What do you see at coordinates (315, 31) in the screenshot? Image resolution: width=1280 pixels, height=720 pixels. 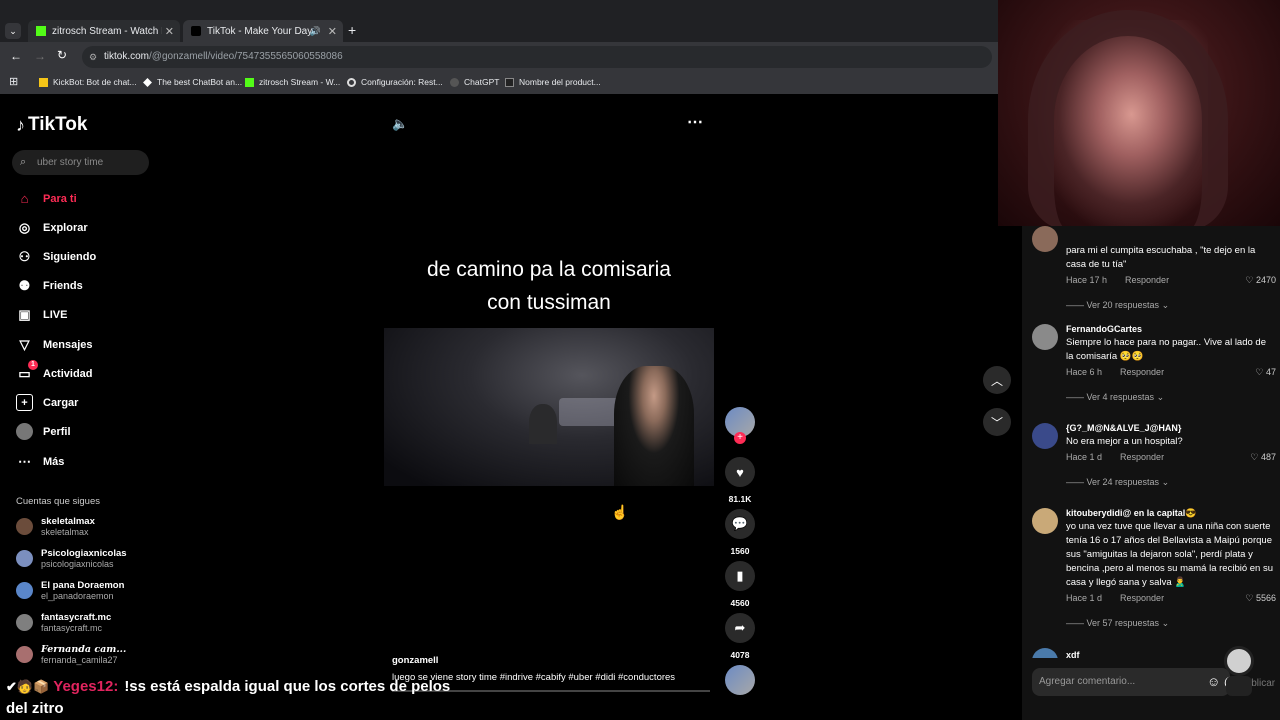 I see `speaker-icon: 🔊` at bounding box center [315, 31].